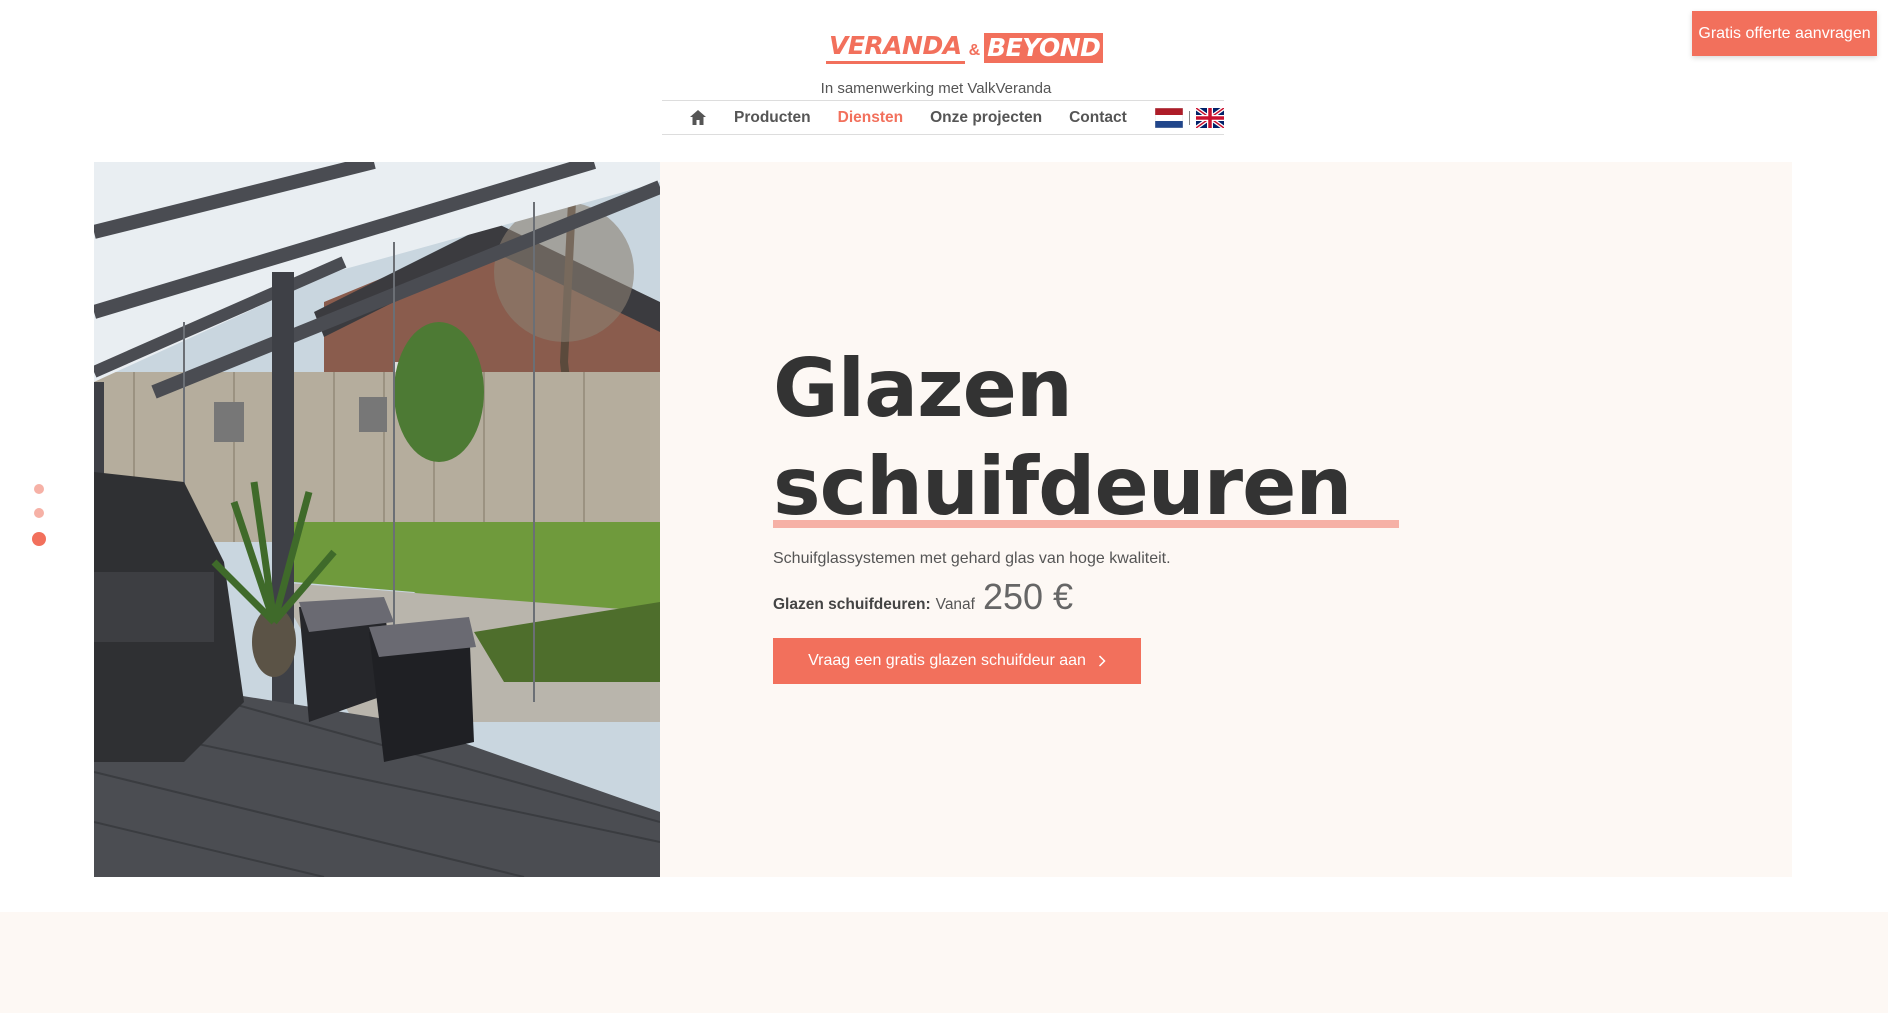 This screenshot has width=1888, height=1013. What do you see at coordinates (1102, 661) in the screenshot?
I see `chevron-right-icon` at bounding box center [1102, 661].